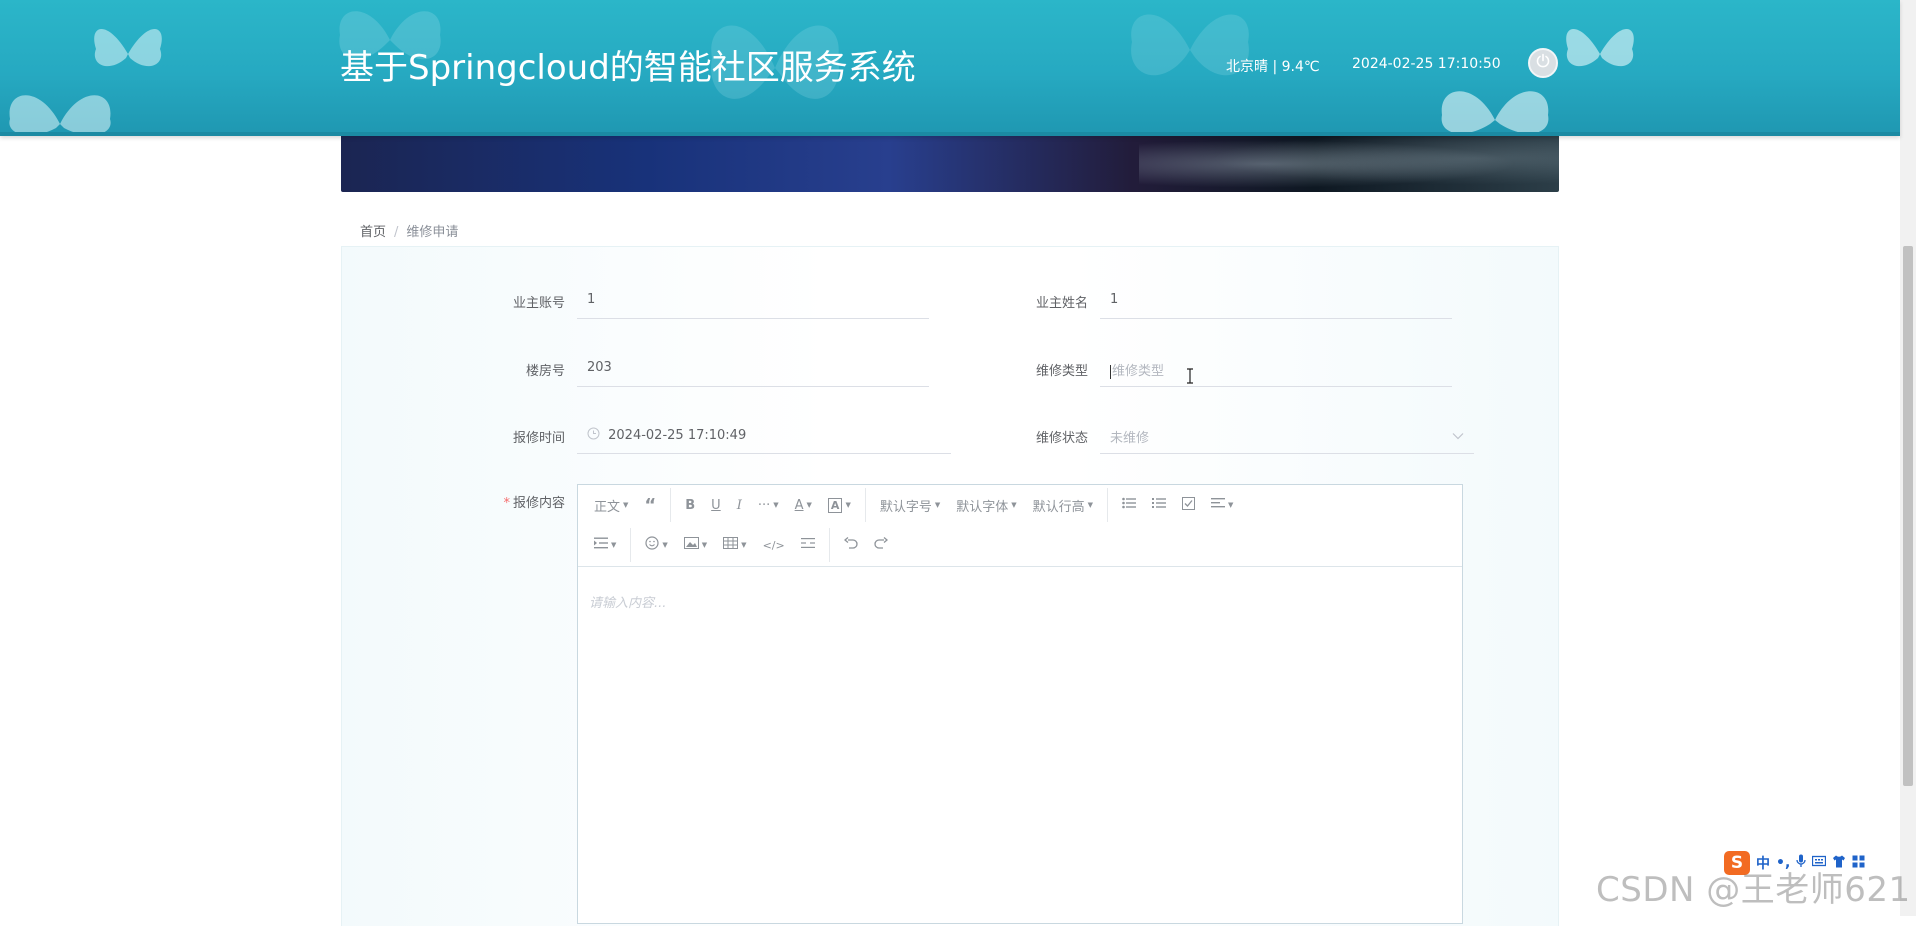 The image size is (1916, 926). I want to click on underline-icon: U, so click(716, 505).